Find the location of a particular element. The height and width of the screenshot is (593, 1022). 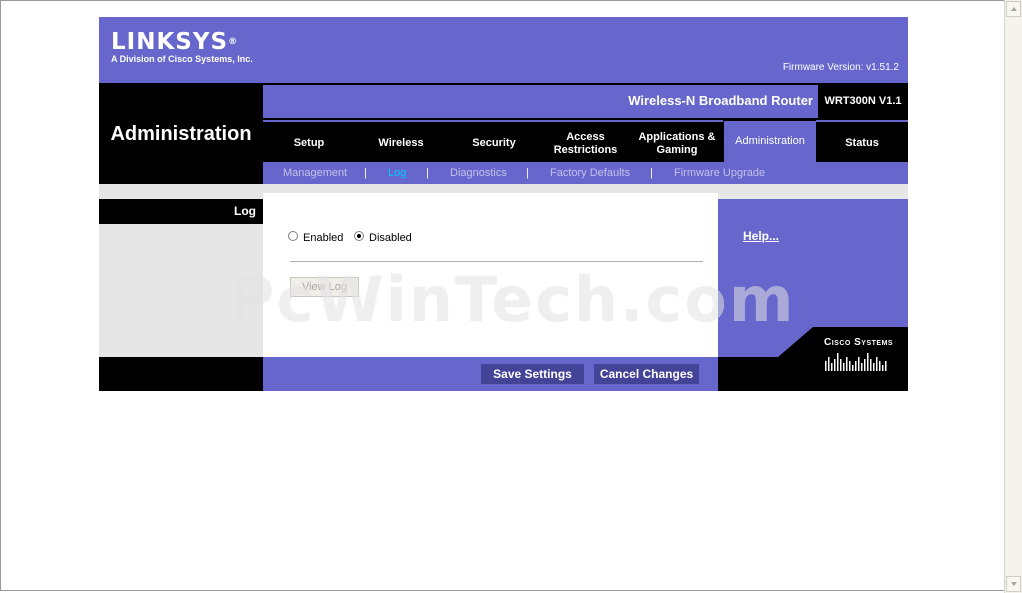

tab-security: Security is located at coordinates (494, 143).